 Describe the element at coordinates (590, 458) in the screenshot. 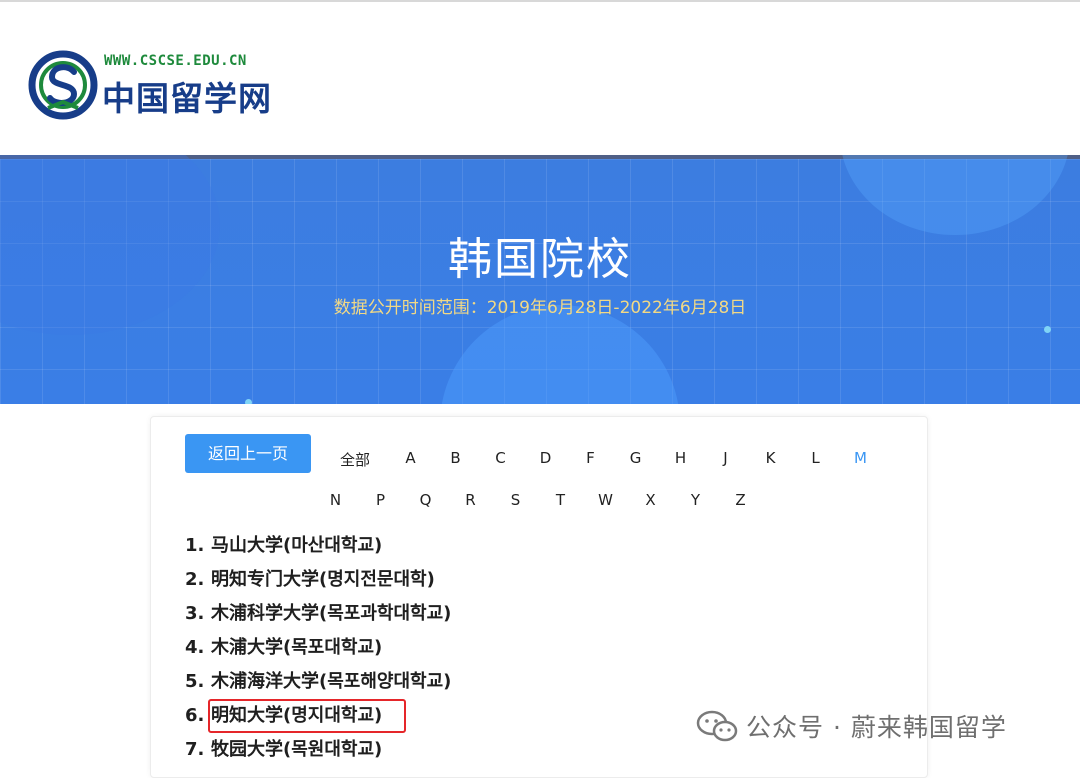

I see `filter-letter-f: F` at that location.